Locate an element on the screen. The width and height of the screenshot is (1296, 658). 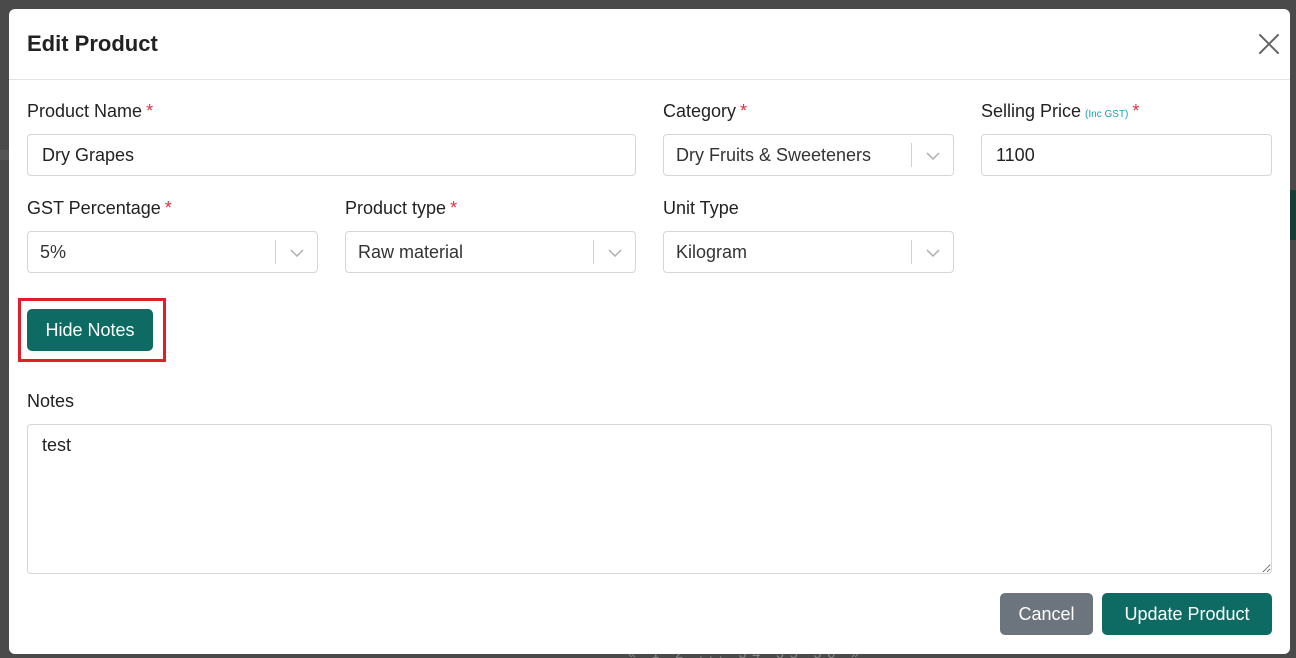
selling-price-input is located at coordinates (1126, 155).